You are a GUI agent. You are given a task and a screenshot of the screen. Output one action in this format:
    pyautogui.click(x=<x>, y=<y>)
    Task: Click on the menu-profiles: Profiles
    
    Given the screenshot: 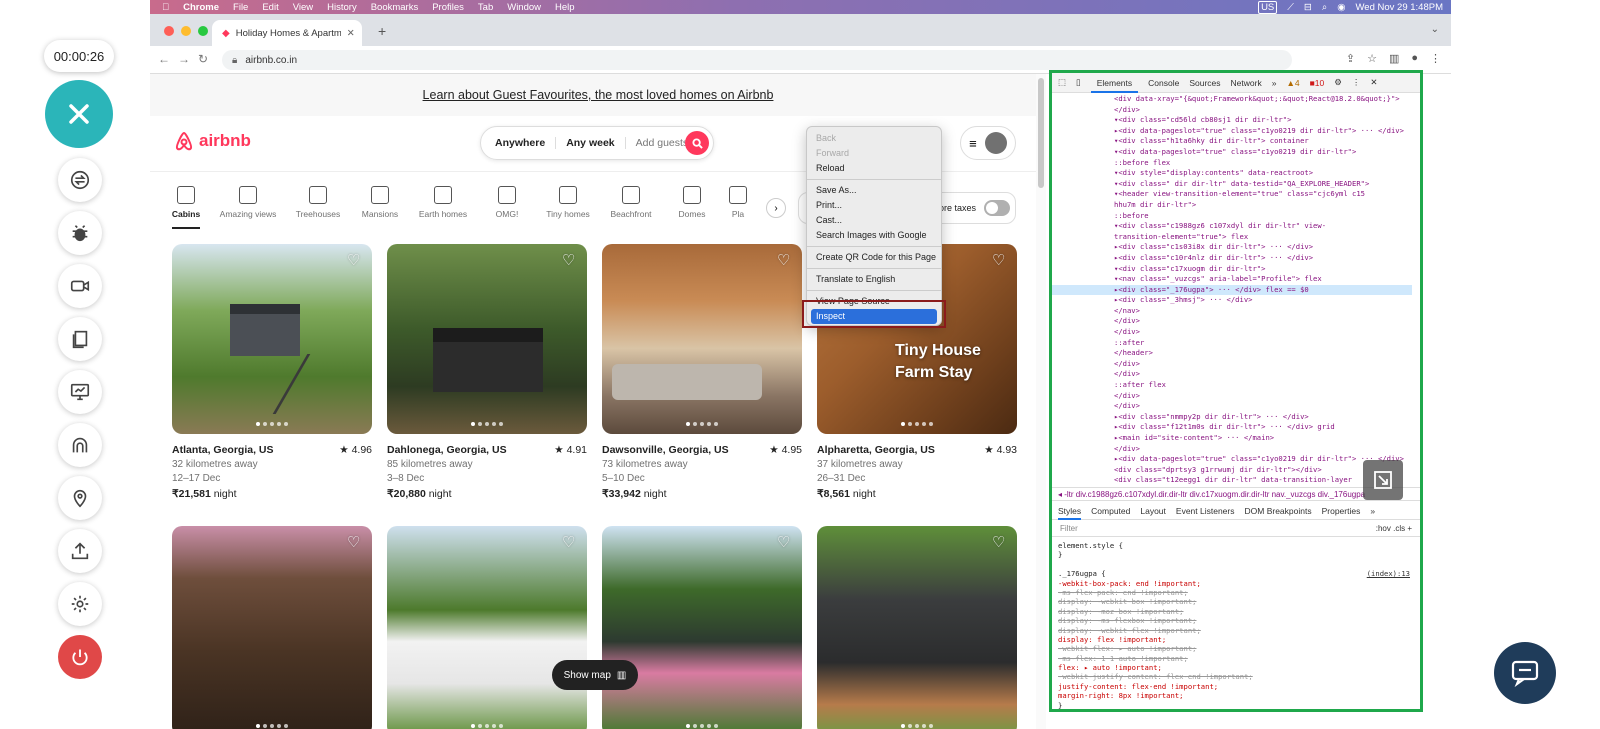 What is the action you would take?
    pyautogui.click(x=448, y=7)
    